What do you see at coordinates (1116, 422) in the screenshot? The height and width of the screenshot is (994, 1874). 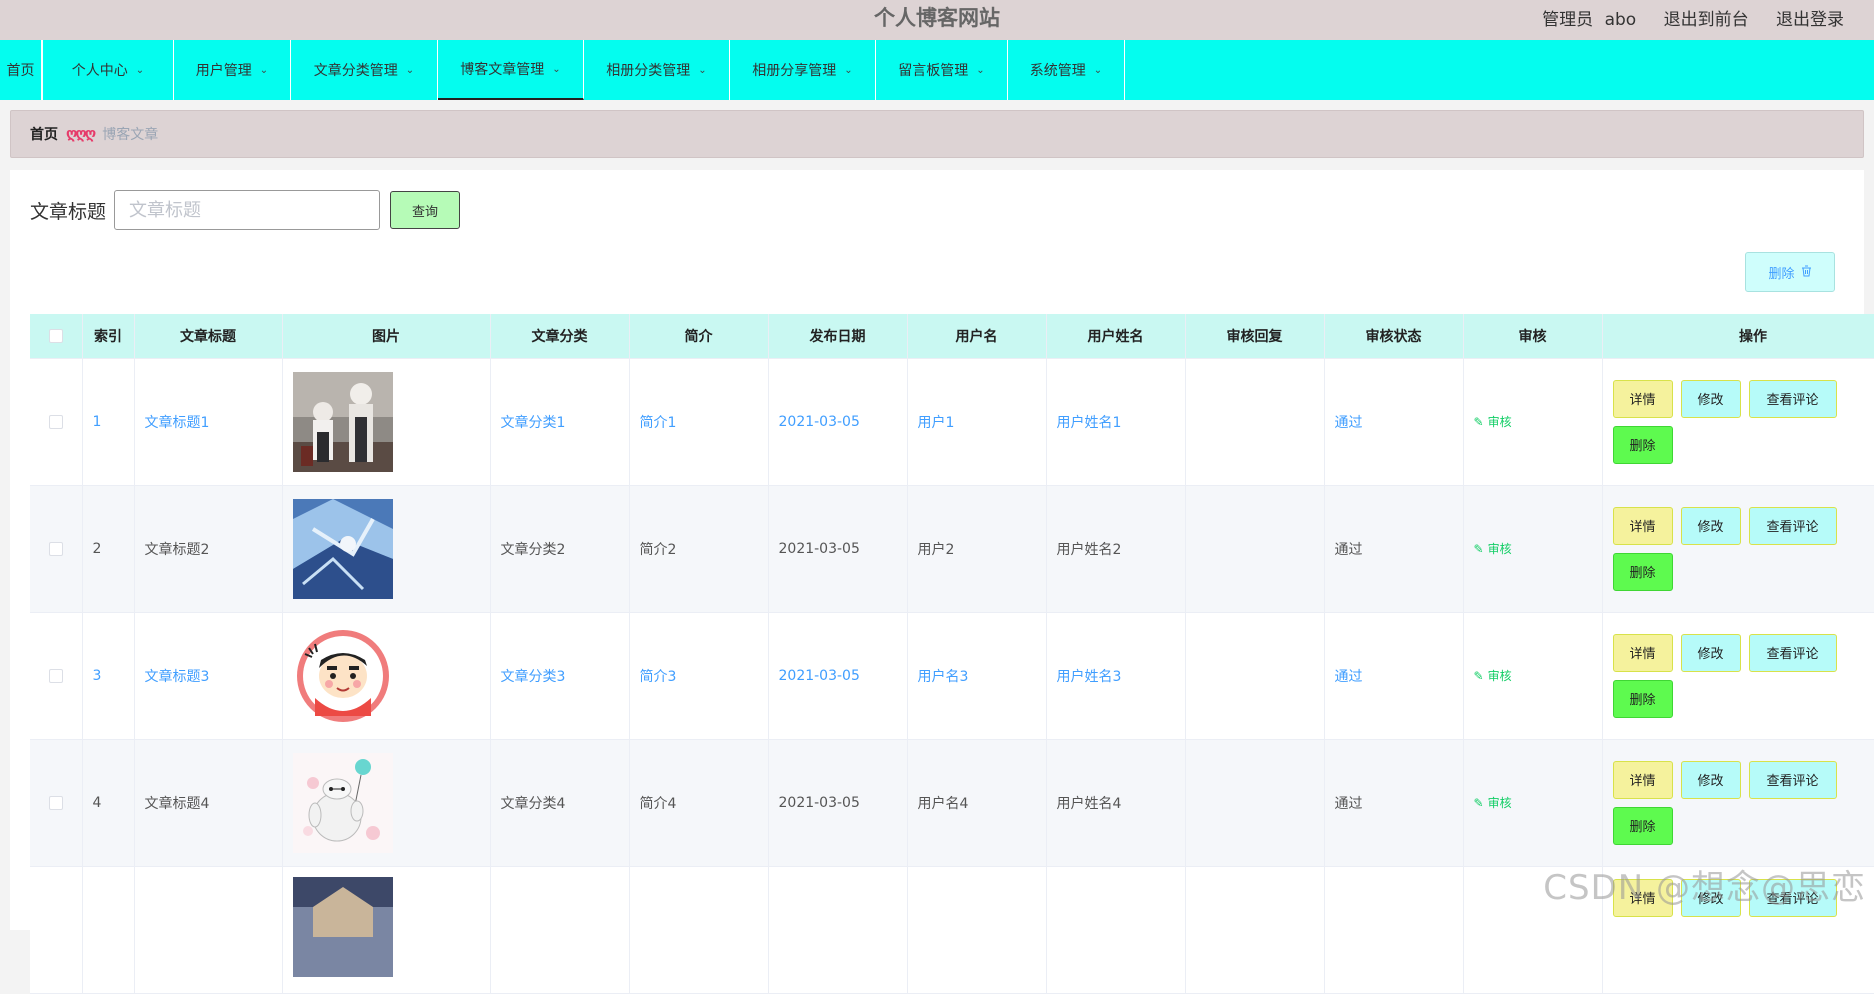 I see `row-realname: 用户姓名1` at bounding box center [1116, 422].